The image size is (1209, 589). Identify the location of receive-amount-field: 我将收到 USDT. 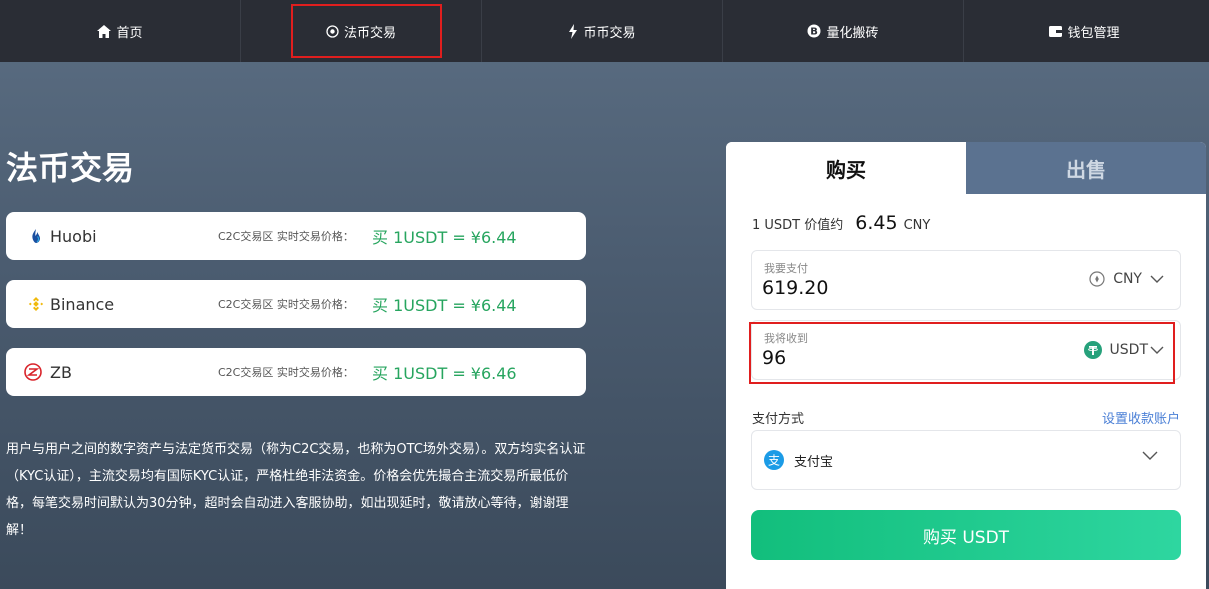
(966, 350).